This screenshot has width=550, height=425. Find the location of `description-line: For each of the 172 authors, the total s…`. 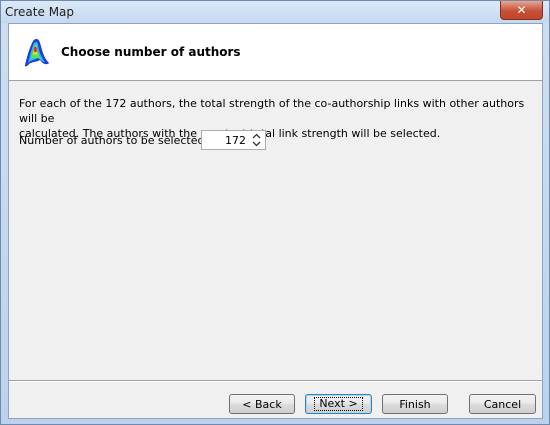

description-line: For each of the 172 authors, the total s… is located at coordinates (272, 111).